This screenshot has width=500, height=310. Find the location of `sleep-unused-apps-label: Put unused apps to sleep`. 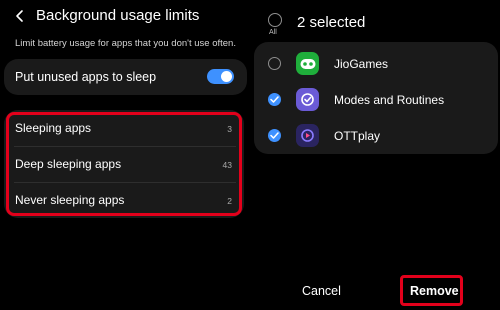

sleep-unused-apps-label: Put unused apps to sleep is located at coordinates (86, 77).